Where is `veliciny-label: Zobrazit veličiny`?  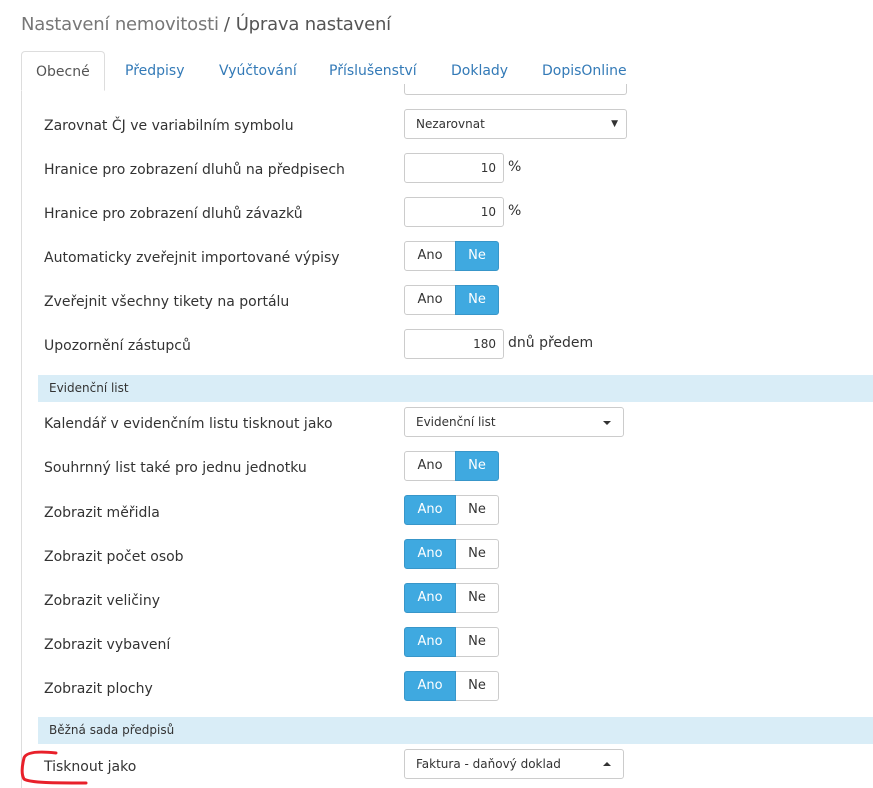
veliciny-label: Zobrazit veličiny is located at coordinates (102, 601).